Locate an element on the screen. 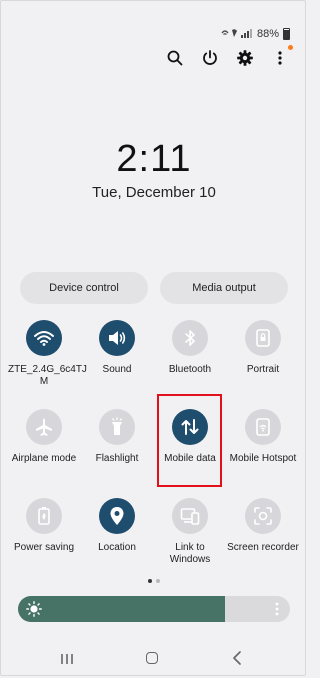 This screenshot has width=320, height=678. tile-label: Airplane mode is located at coordinates (44, 458).